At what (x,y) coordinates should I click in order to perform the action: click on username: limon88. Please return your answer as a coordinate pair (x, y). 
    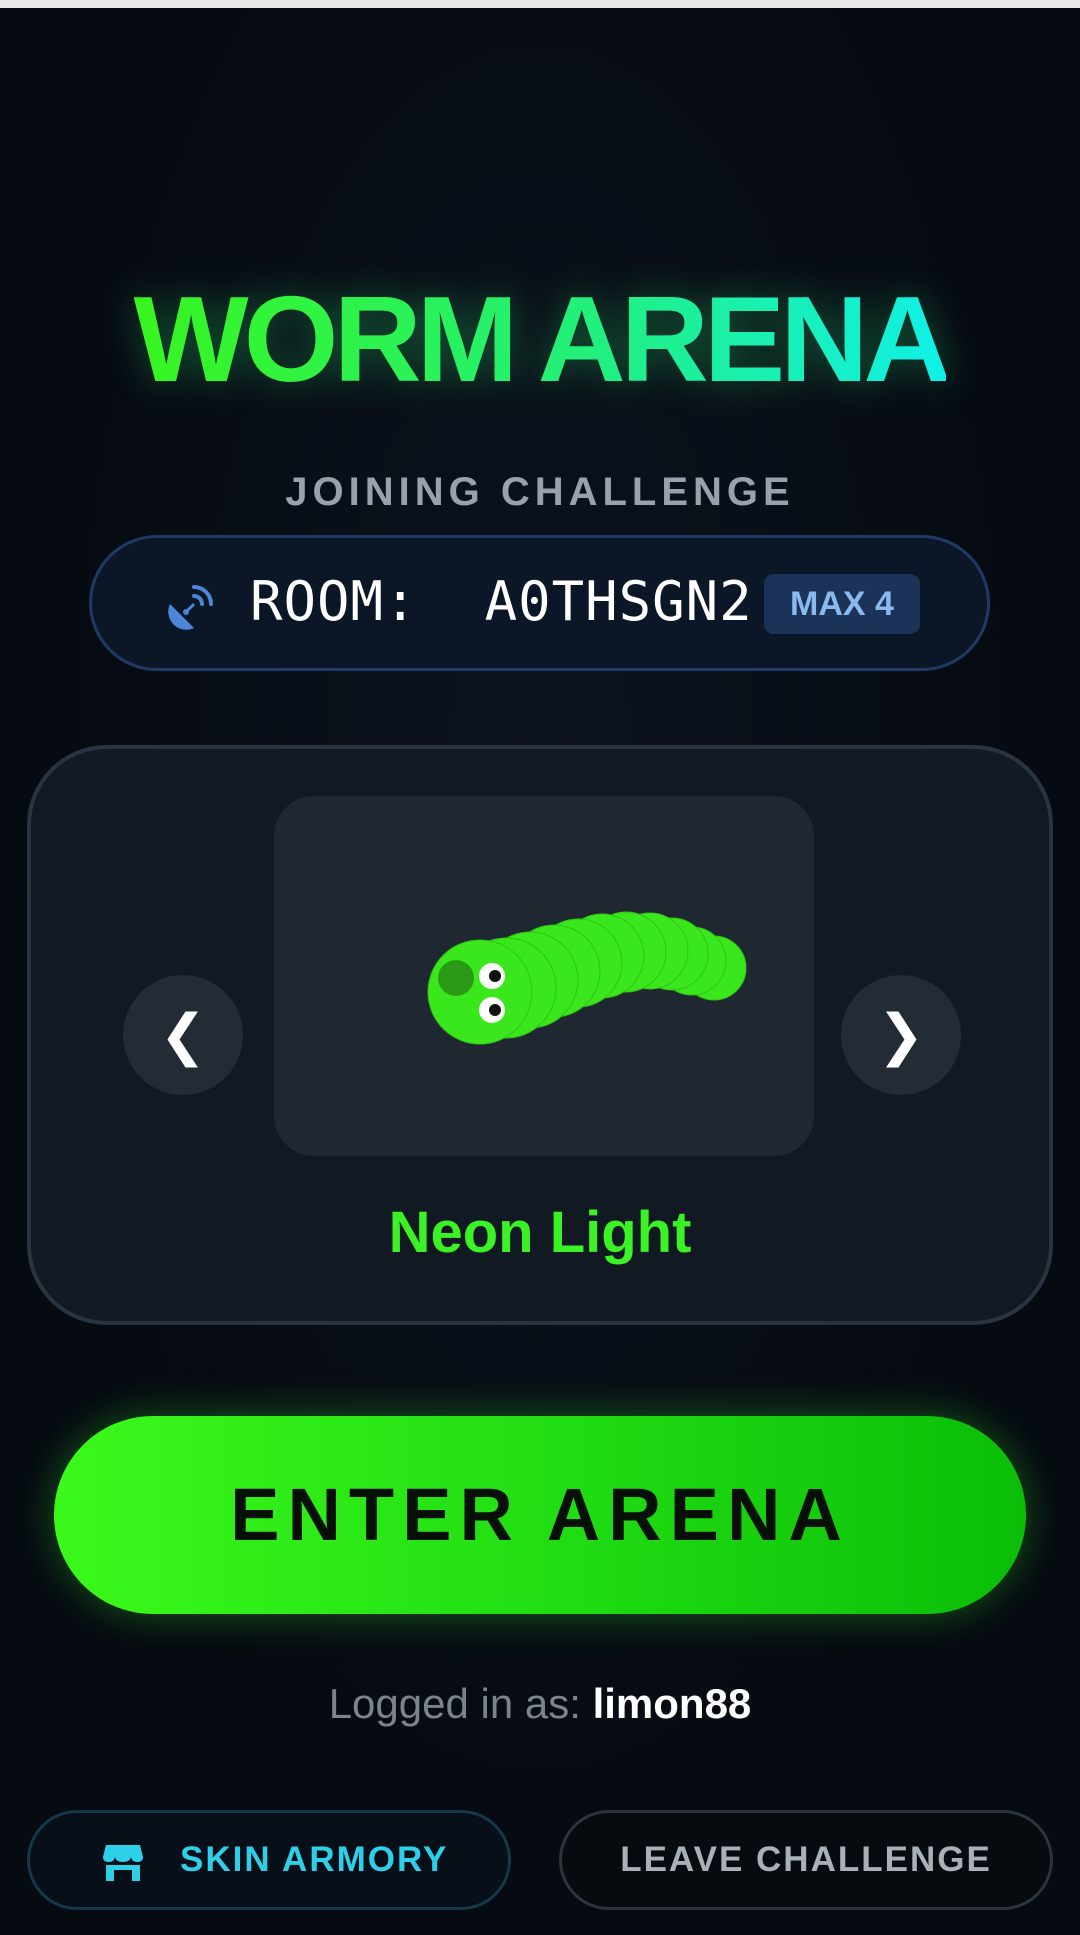
    Looking at the image, I should click on (672, 1703).